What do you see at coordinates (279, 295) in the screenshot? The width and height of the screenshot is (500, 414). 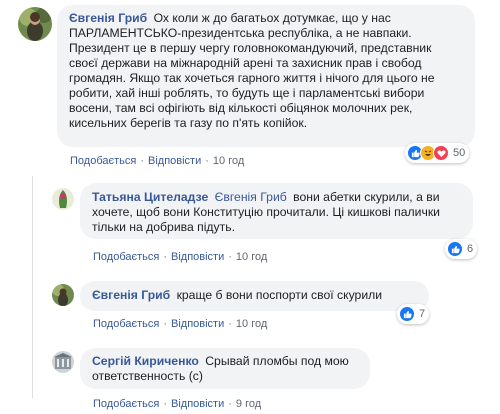 I see `comment-text: краще б вони поспорти свої скурили` at bounding box center [279, 295].